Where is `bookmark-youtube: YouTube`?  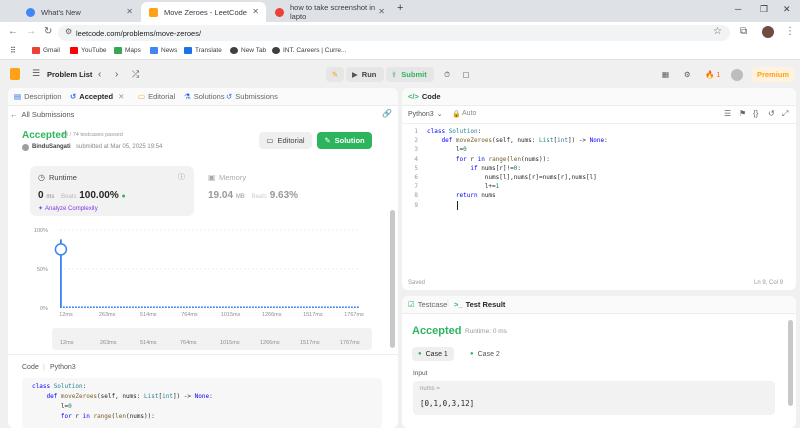 bookmark-youtube: YouTube is located at coordinates (88, 50).